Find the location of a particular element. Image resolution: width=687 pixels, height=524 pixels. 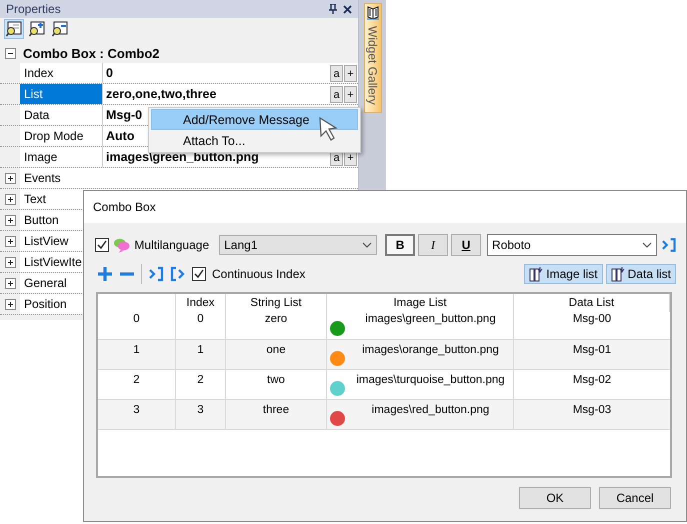

table-cell: three is located at coordinates (276, 410).